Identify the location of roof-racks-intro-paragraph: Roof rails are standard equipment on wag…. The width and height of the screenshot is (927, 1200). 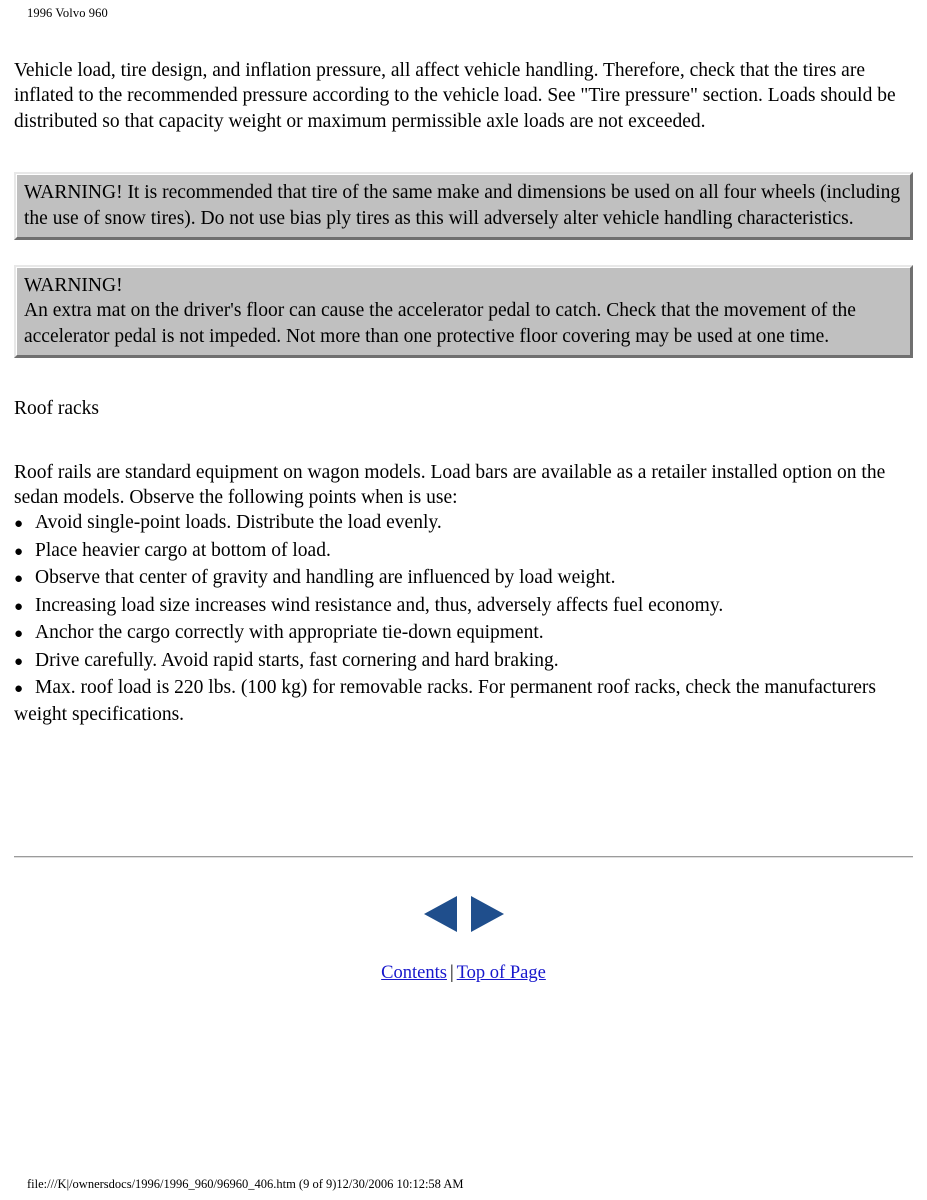
(450, 485).